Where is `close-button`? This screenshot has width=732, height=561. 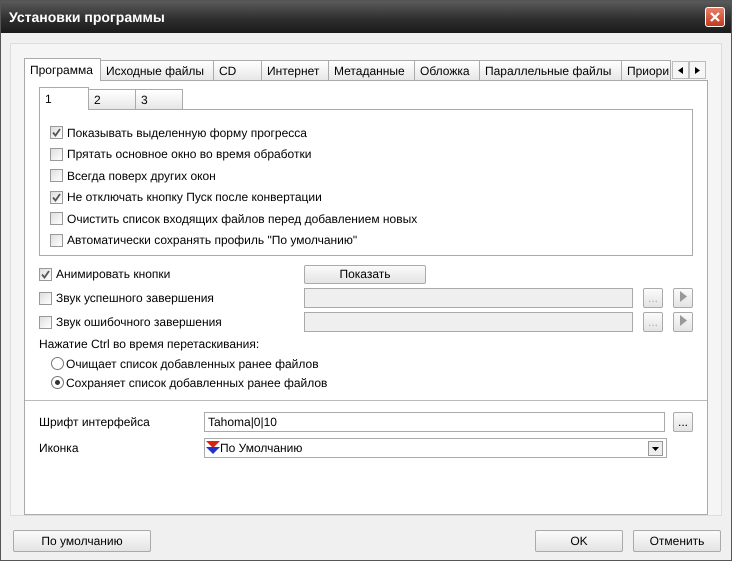
close-button is located at coordinates (715, 17).